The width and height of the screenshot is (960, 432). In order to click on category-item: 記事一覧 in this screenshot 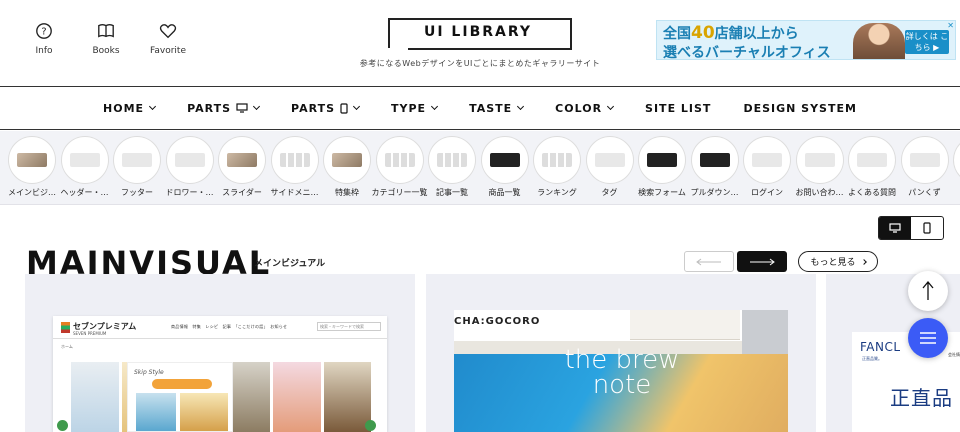, I will do `click(452, 167)`.